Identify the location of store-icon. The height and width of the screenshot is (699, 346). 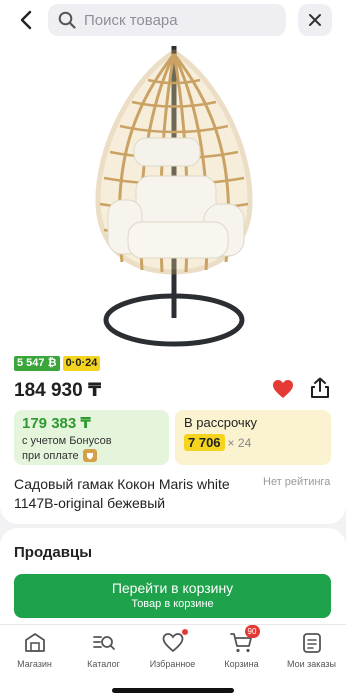
(35, 643).